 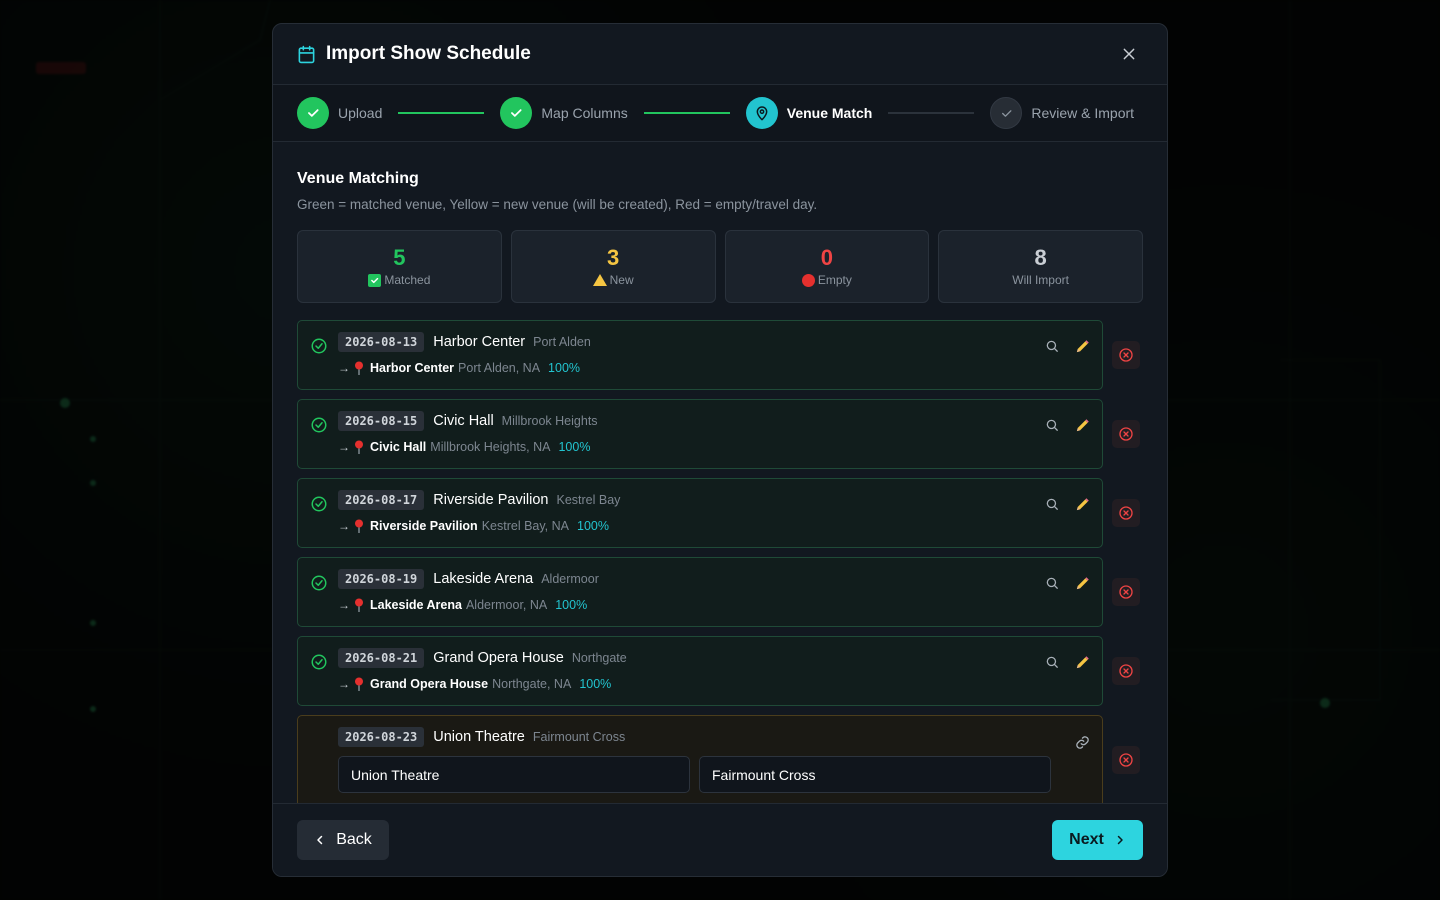 What do you see at coordinates (491, 500) in the screenshot?
I see `venue-name: Riverside Pavilion` at bounding box center [491, 500].